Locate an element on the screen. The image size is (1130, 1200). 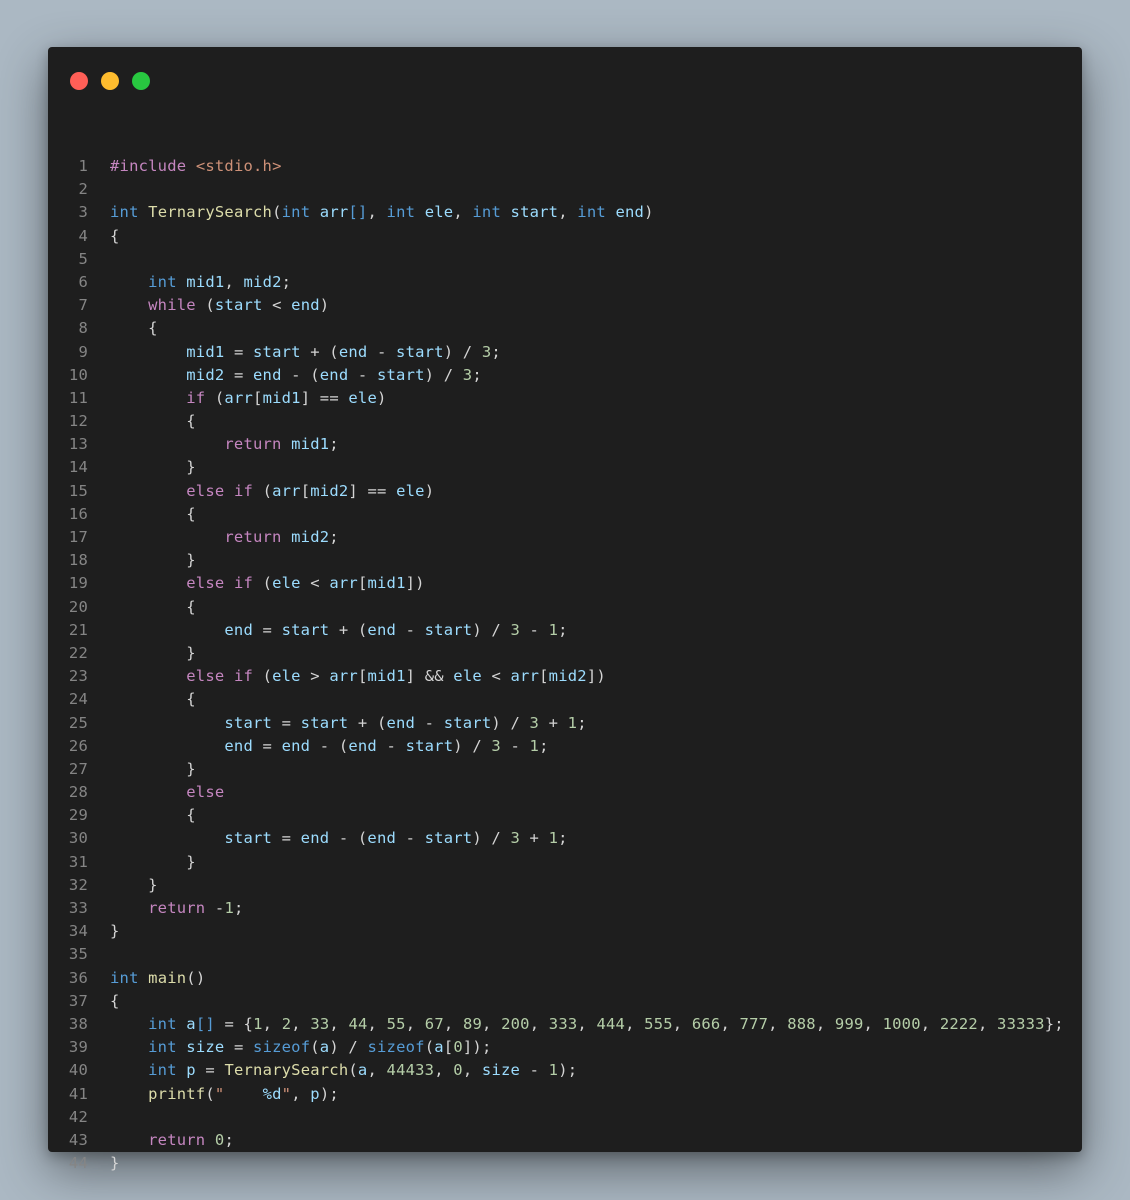
code-token: TernarySearch is located at coordinates (286, 1070).